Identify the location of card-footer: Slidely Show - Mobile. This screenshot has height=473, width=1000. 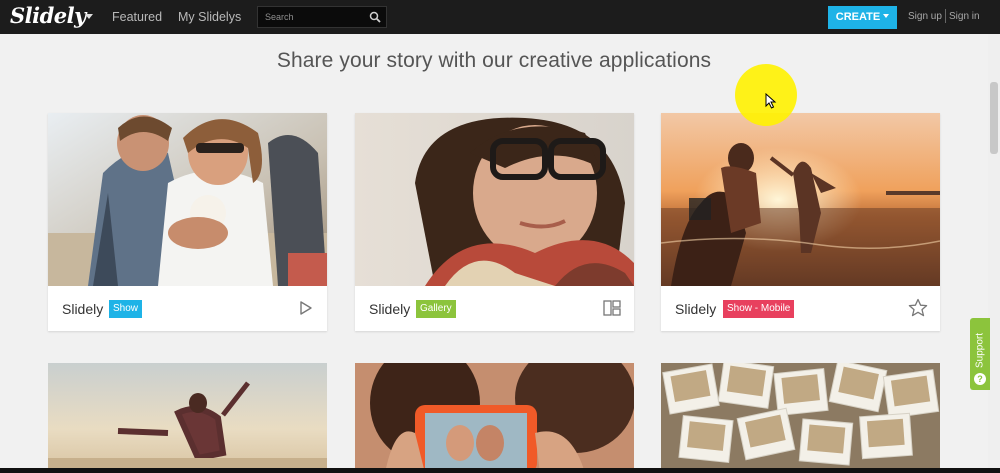
(800, 308).